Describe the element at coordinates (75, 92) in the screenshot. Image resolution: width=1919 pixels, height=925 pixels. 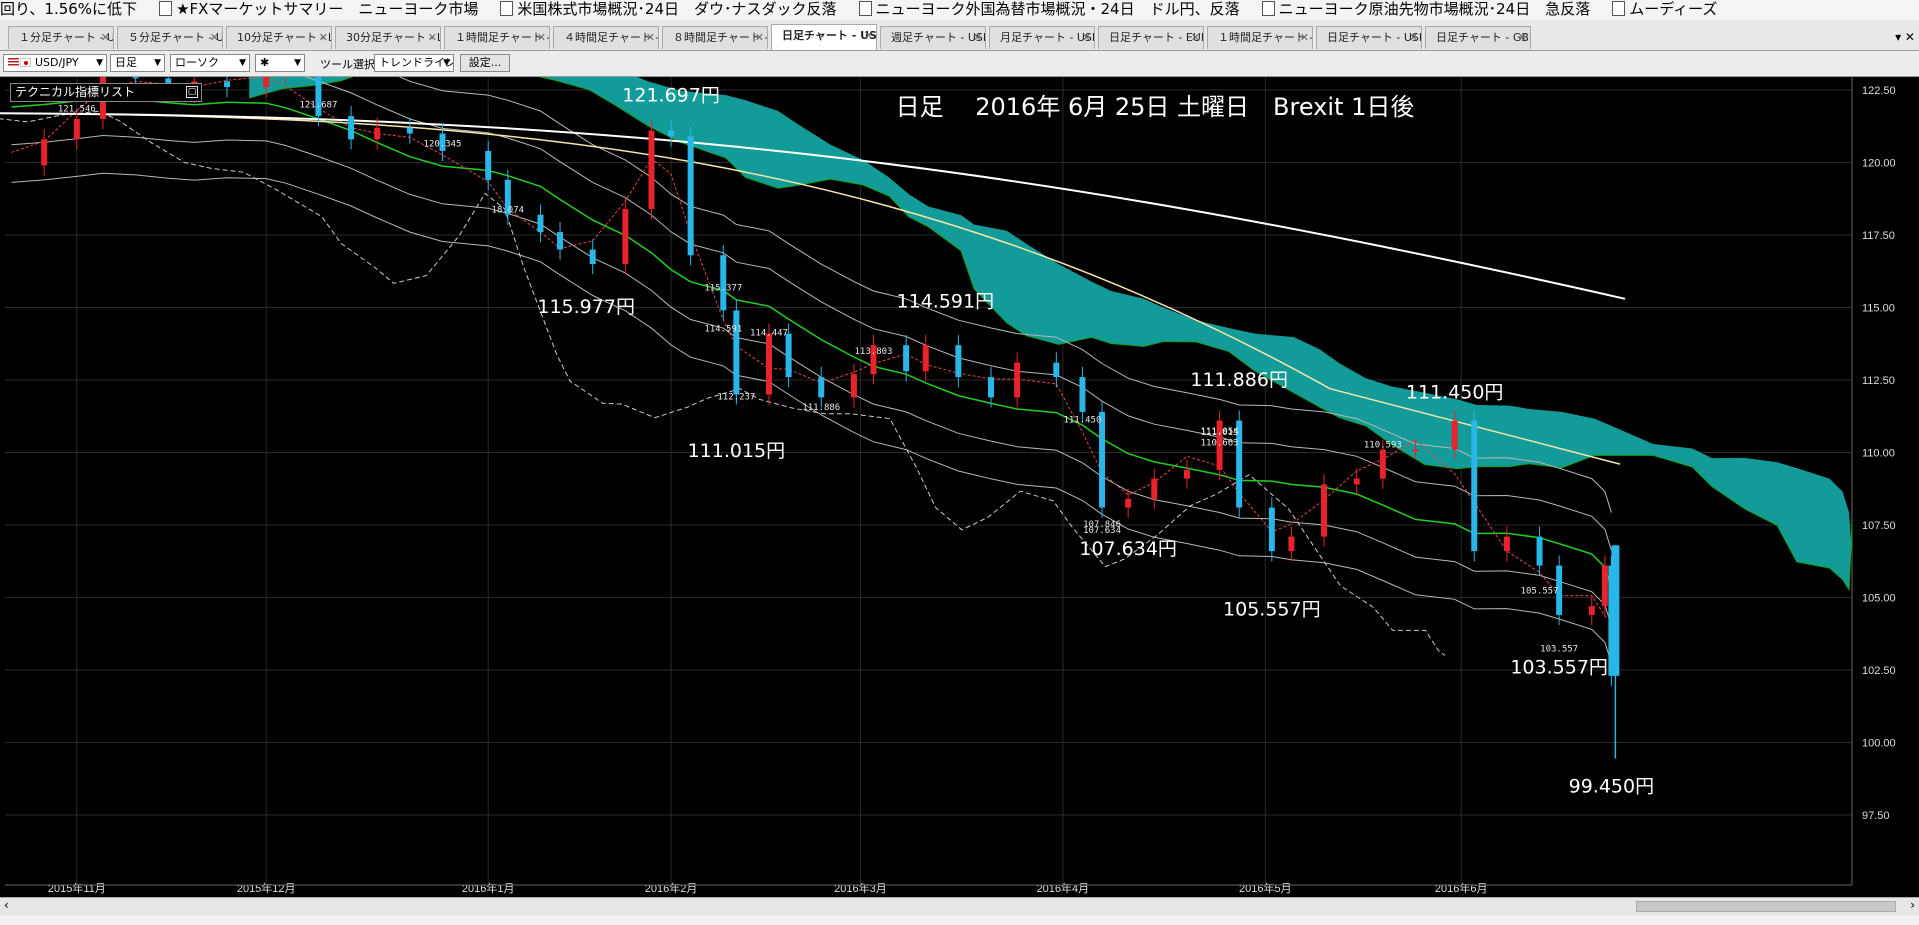
I see `indicator-list-label: テクニカル指標リスト` at that location.